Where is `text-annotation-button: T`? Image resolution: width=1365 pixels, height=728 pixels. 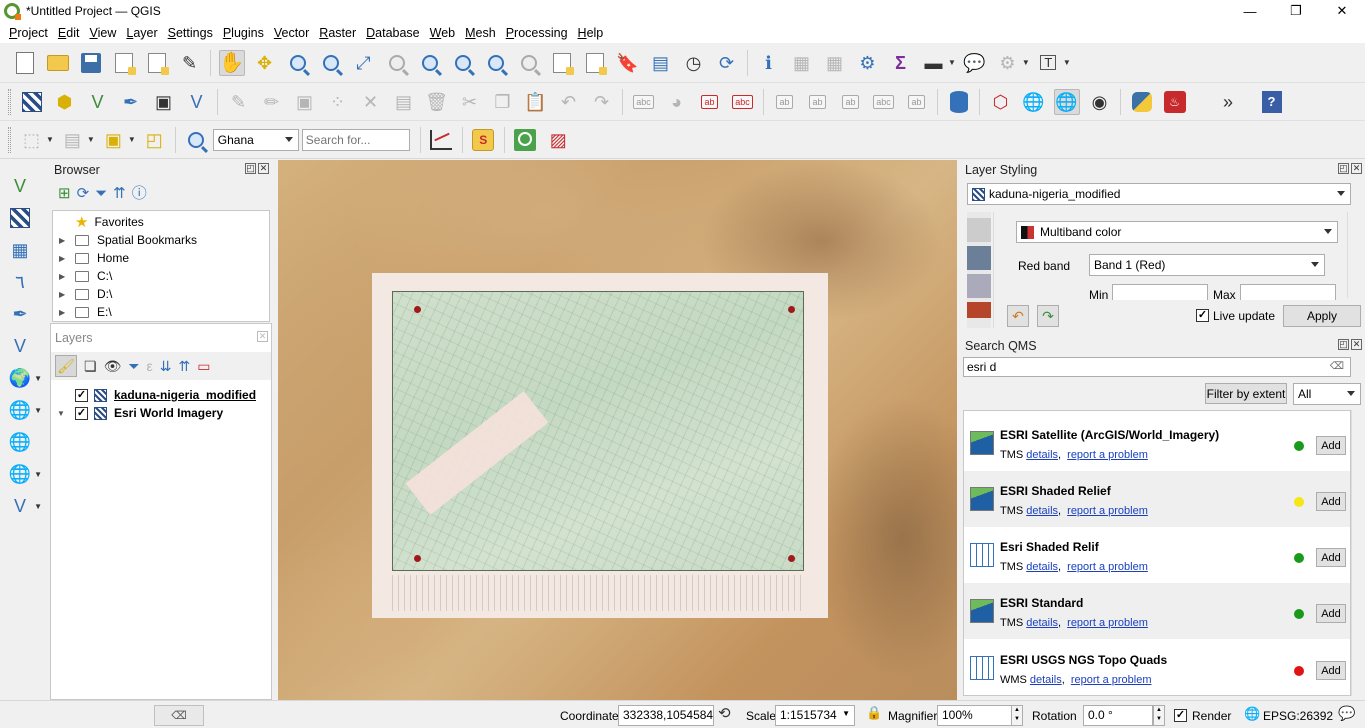
text-annotation-button: T is located at coordinates (1048, 63).